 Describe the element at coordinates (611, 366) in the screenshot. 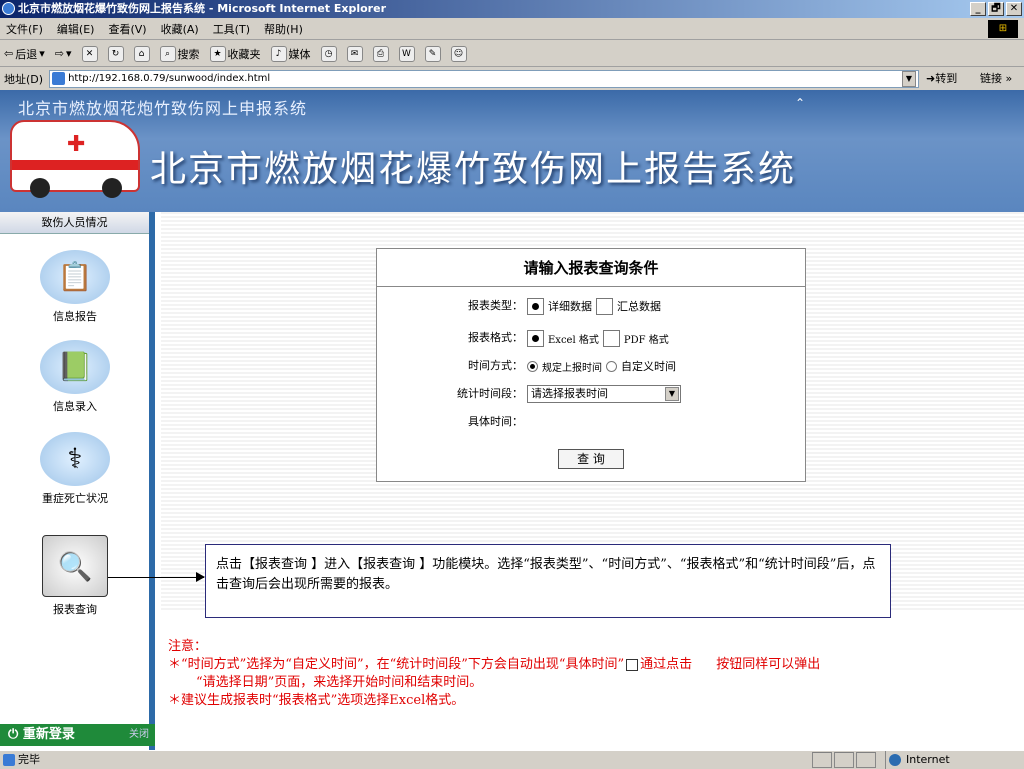

I see `time-mode-custom-radio` at that location.